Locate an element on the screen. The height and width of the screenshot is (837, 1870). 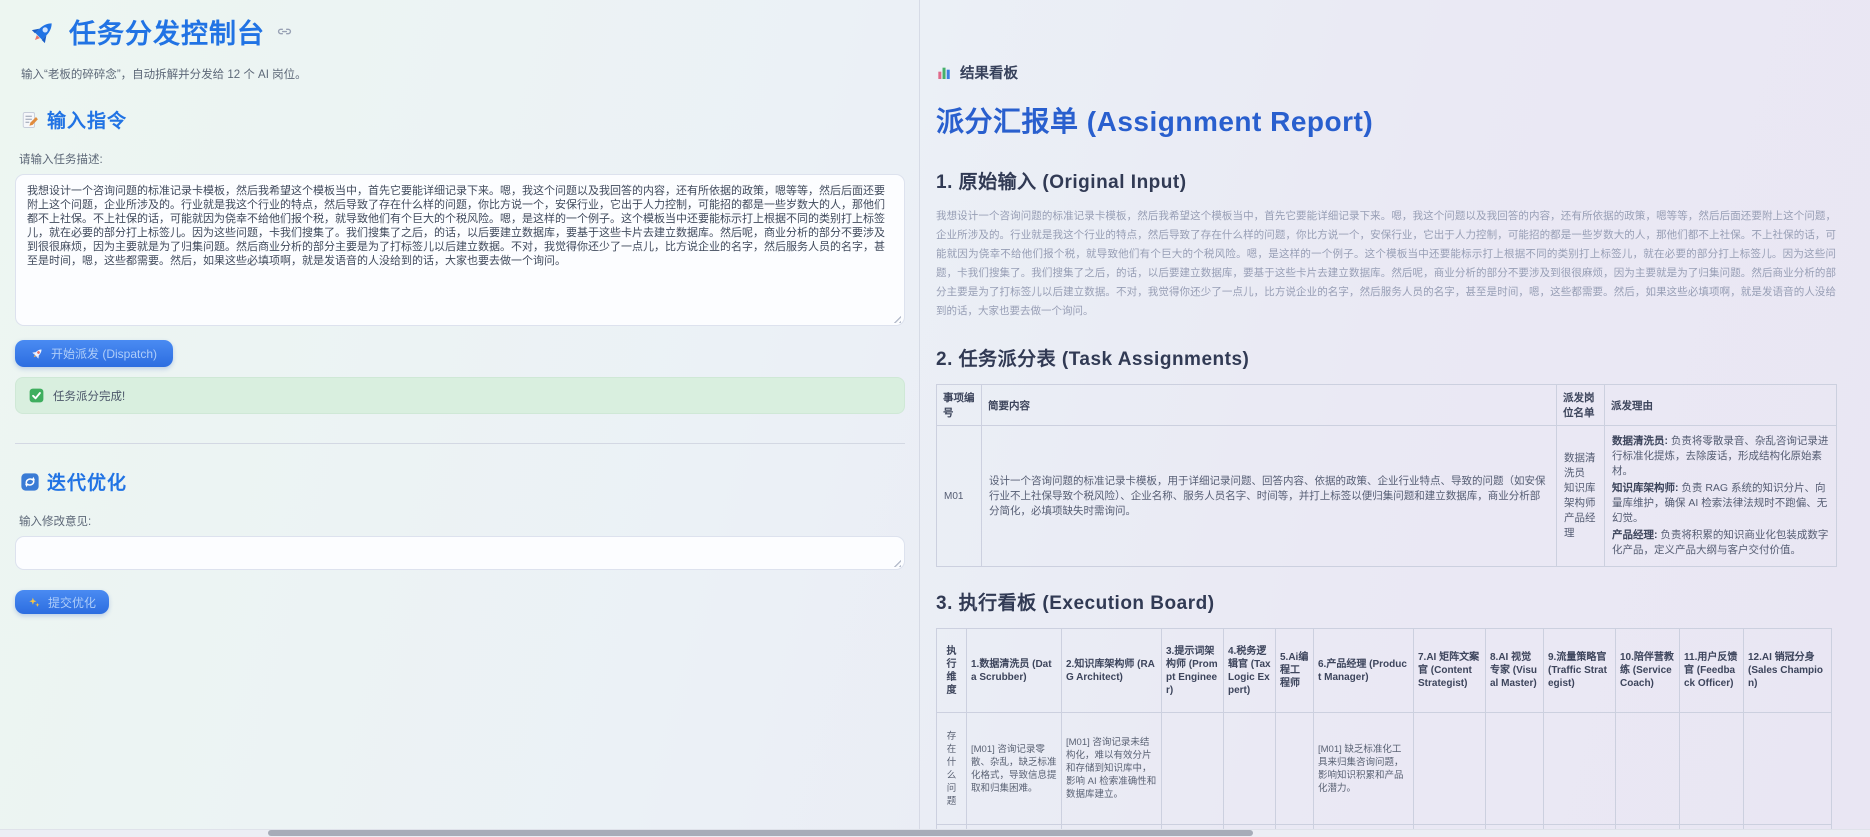
dispatch-button: 开始派发 (Dispatch) is located at coordinates (94, 353).